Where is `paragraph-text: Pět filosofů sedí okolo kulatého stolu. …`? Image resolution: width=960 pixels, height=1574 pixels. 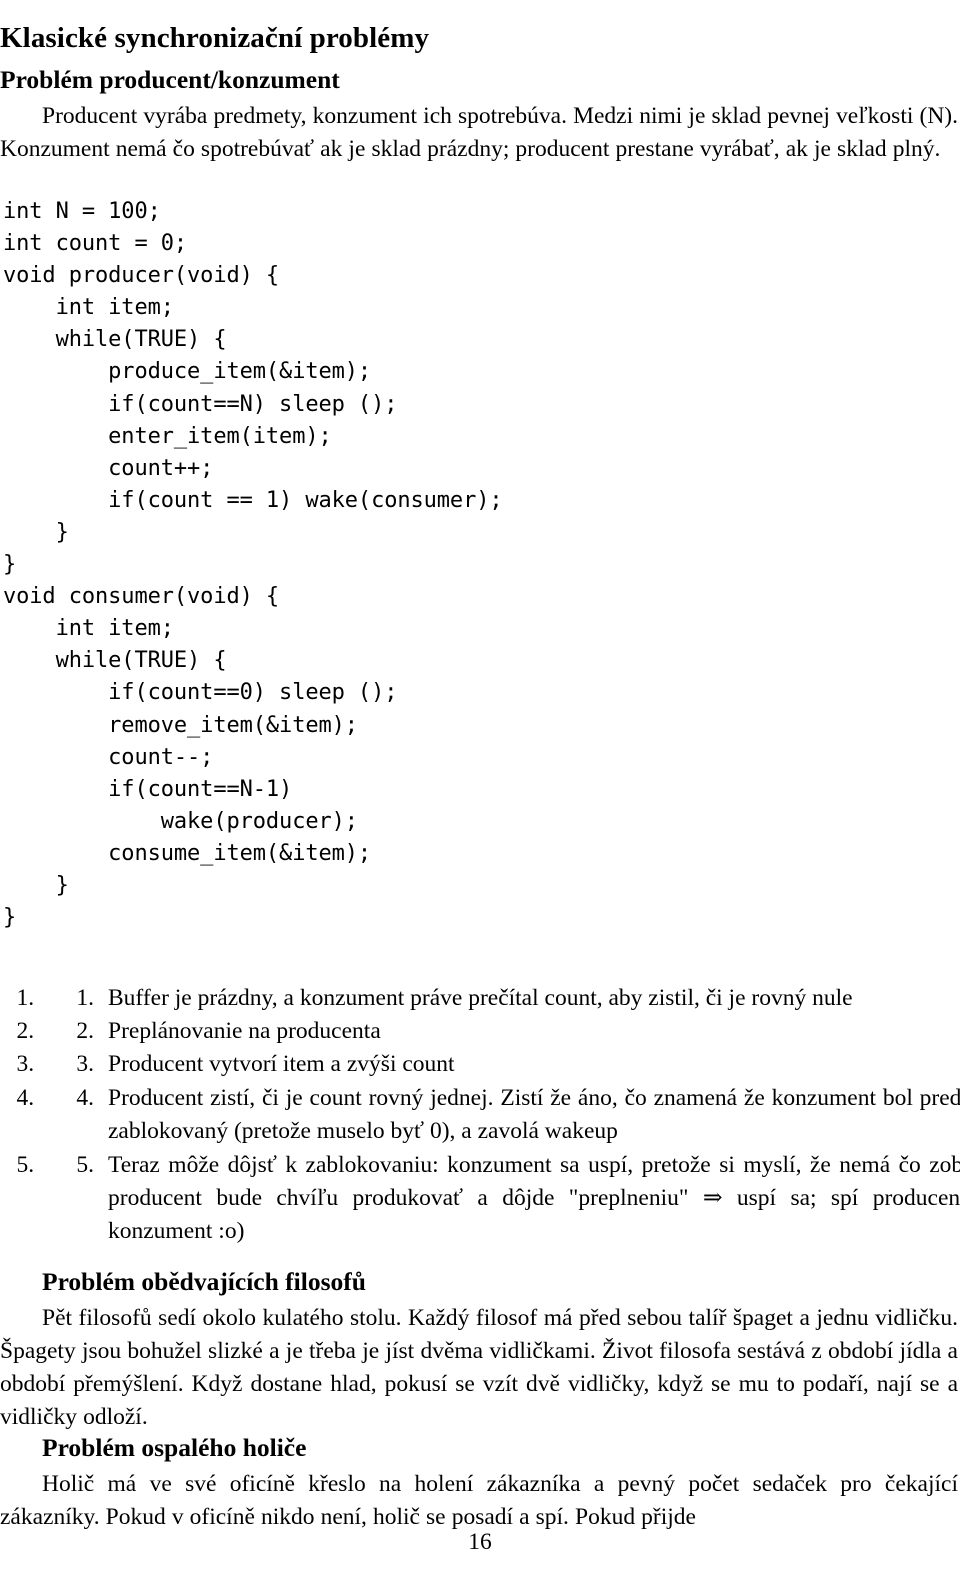
paragraph-text: Pět filosofů sedí okolo kulatého stolu. … is located at coordinates (479, 1367).